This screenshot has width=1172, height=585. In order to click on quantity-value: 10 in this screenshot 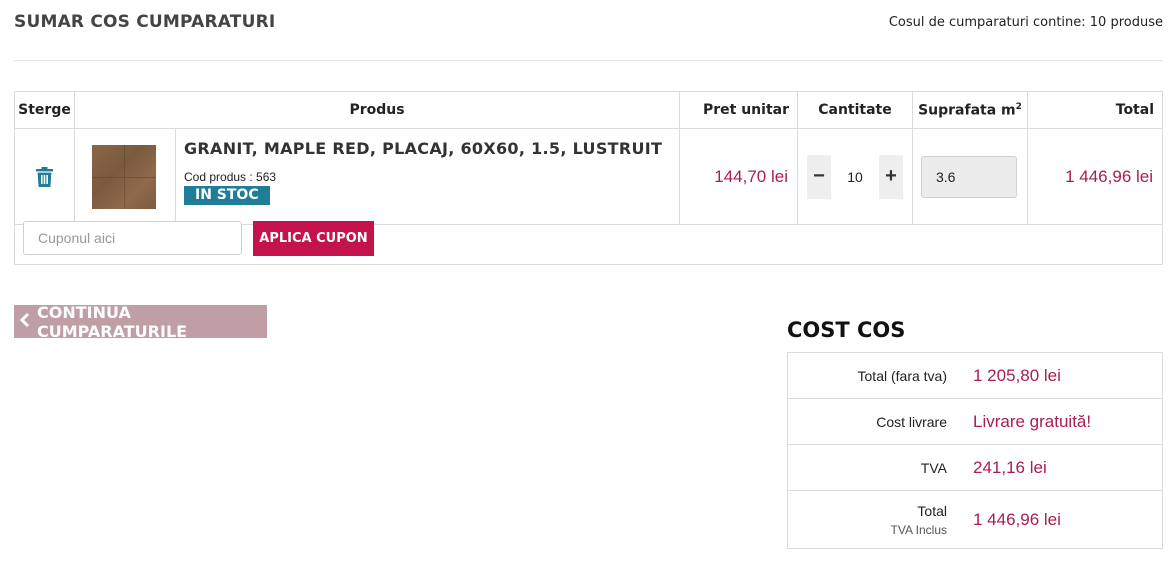, I will do `click(855, 177)`.